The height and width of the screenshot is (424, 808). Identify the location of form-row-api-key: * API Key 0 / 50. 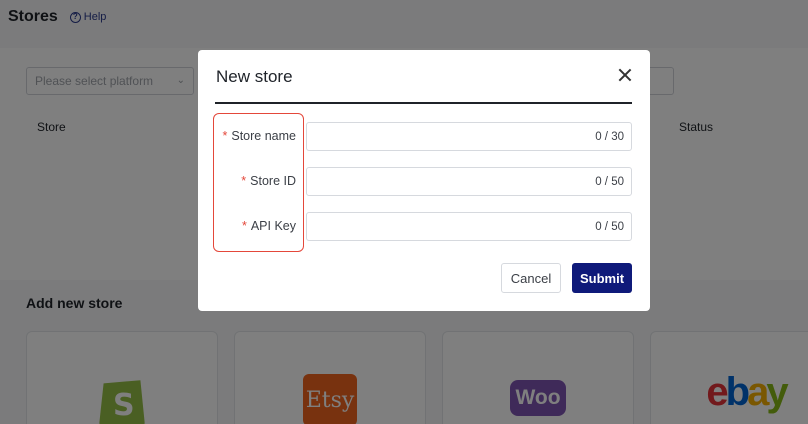
(424, 226).